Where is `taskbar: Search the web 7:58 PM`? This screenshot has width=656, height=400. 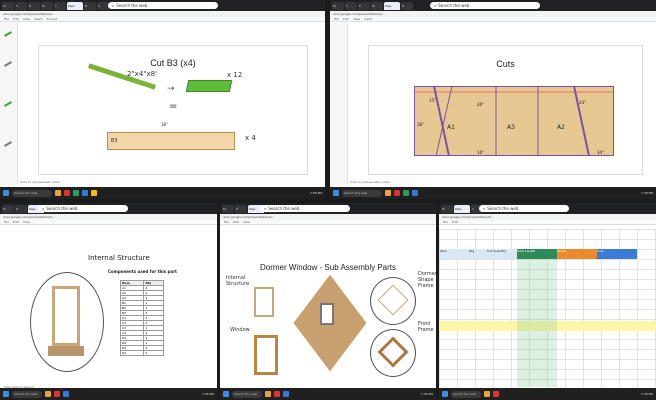
taskbar: Search the web 7:58 PM is located at coordinates (547, 394).